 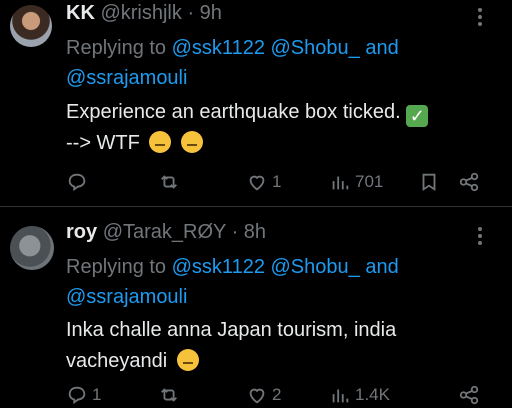 I want to click on check-mark-emoji: ✓, so click(x=417, y=116).